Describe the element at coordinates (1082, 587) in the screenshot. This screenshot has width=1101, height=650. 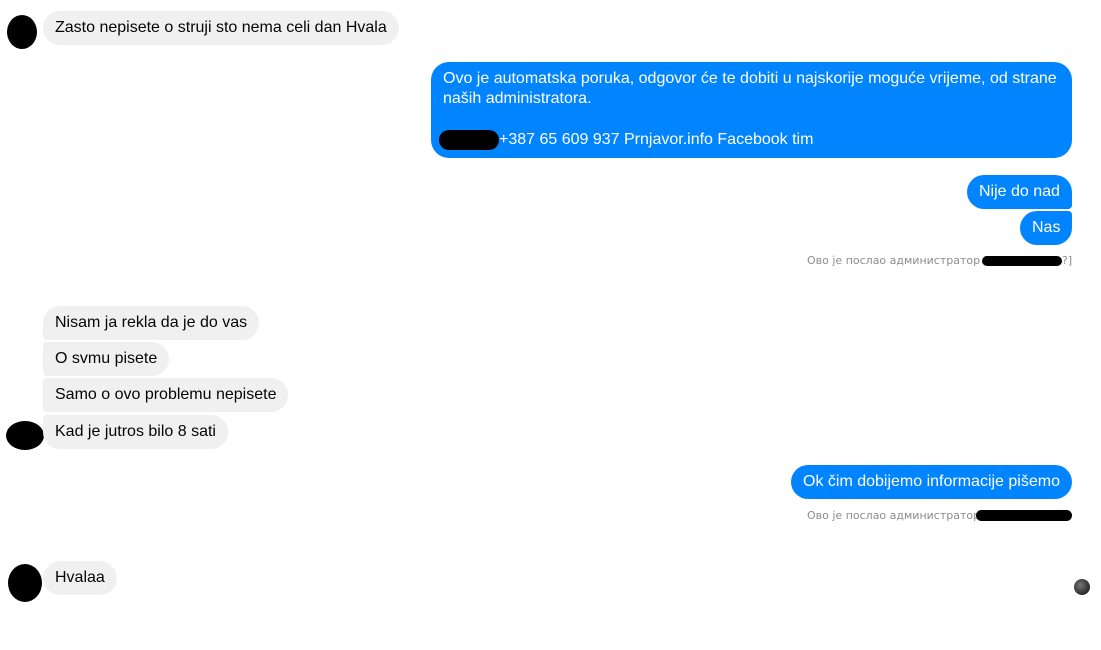
I see `seen-avatar-icon` at that location.